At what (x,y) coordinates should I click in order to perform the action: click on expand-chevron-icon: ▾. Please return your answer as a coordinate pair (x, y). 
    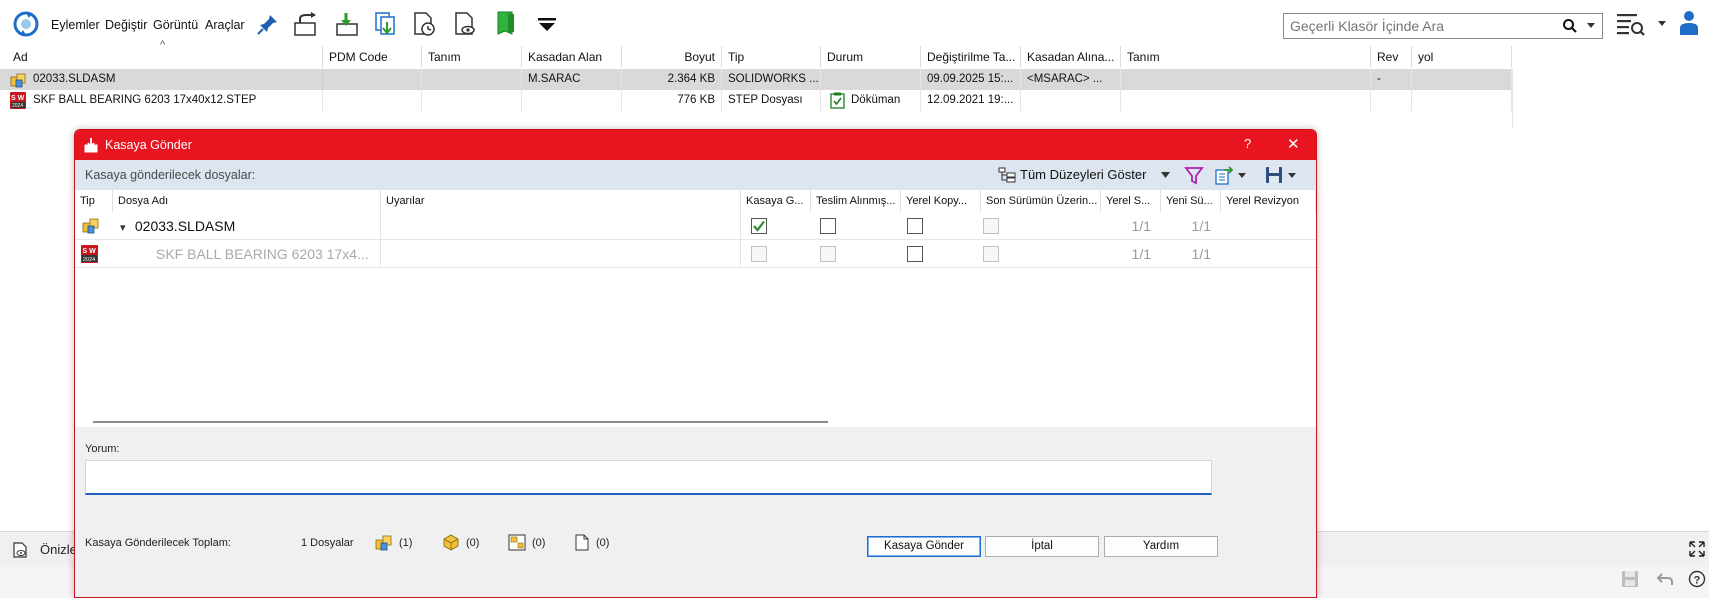
    Looking at the image, I should click on (123, 228).